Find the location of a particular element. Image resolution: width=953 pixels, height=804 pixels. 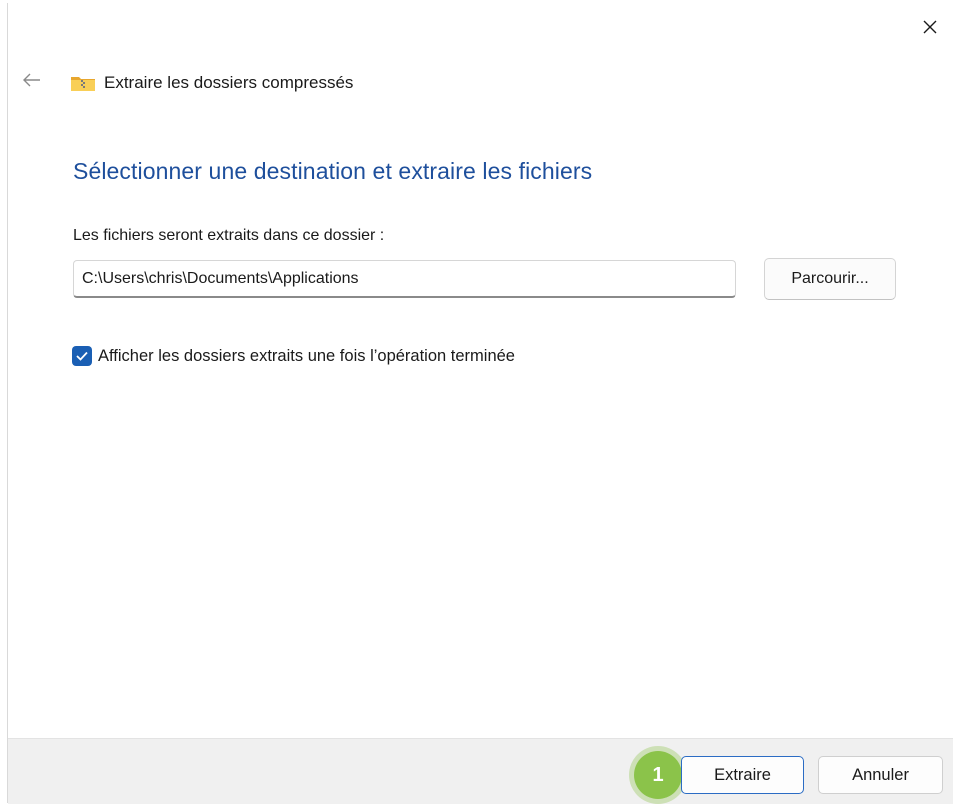

cancel-button: Annuler is located at coordinates (880, 775).